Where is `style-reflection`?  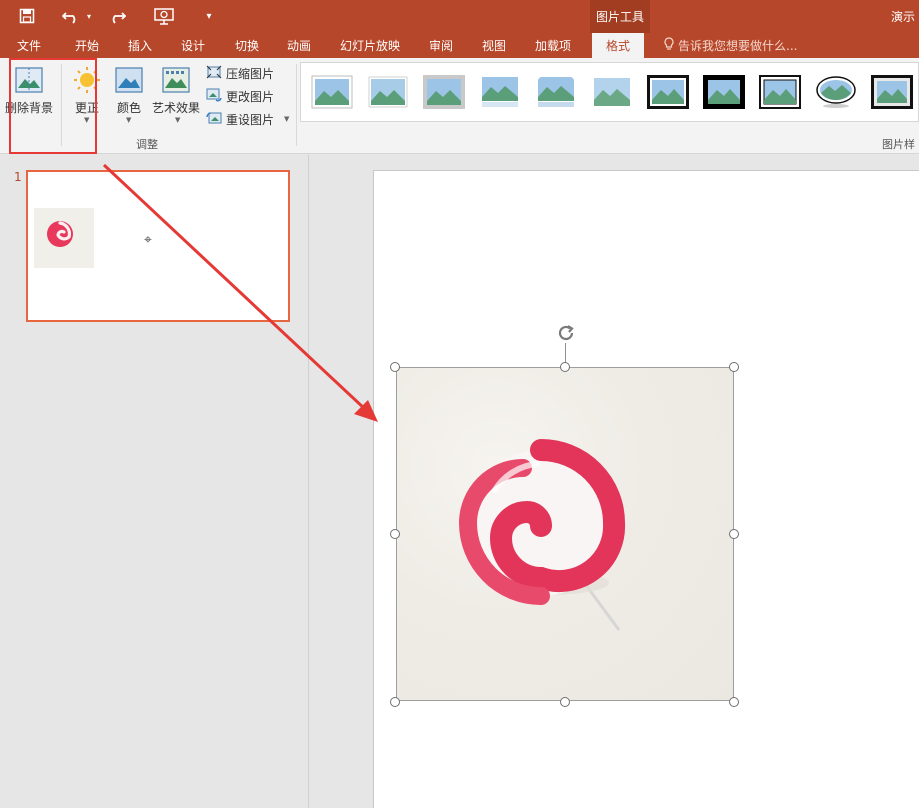 style-reflection is located at coordinates (500, 92).